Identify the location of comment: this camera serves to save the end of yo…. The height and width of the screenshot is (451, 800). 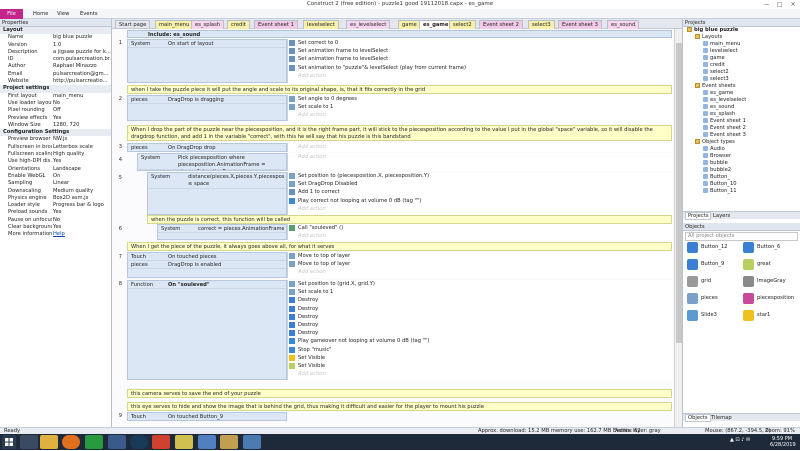
(399, 393).